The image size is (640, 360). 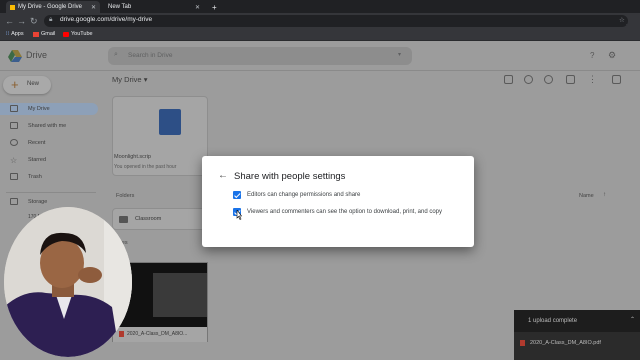 I want to click on tab-strip: My Drive - Google Drive ✕ New Tab ✕ +, so click(x=320, y=6).